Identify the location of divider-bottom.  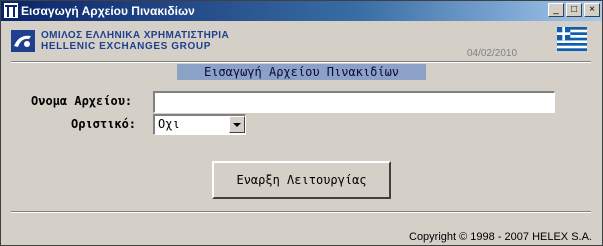
(301, 212).